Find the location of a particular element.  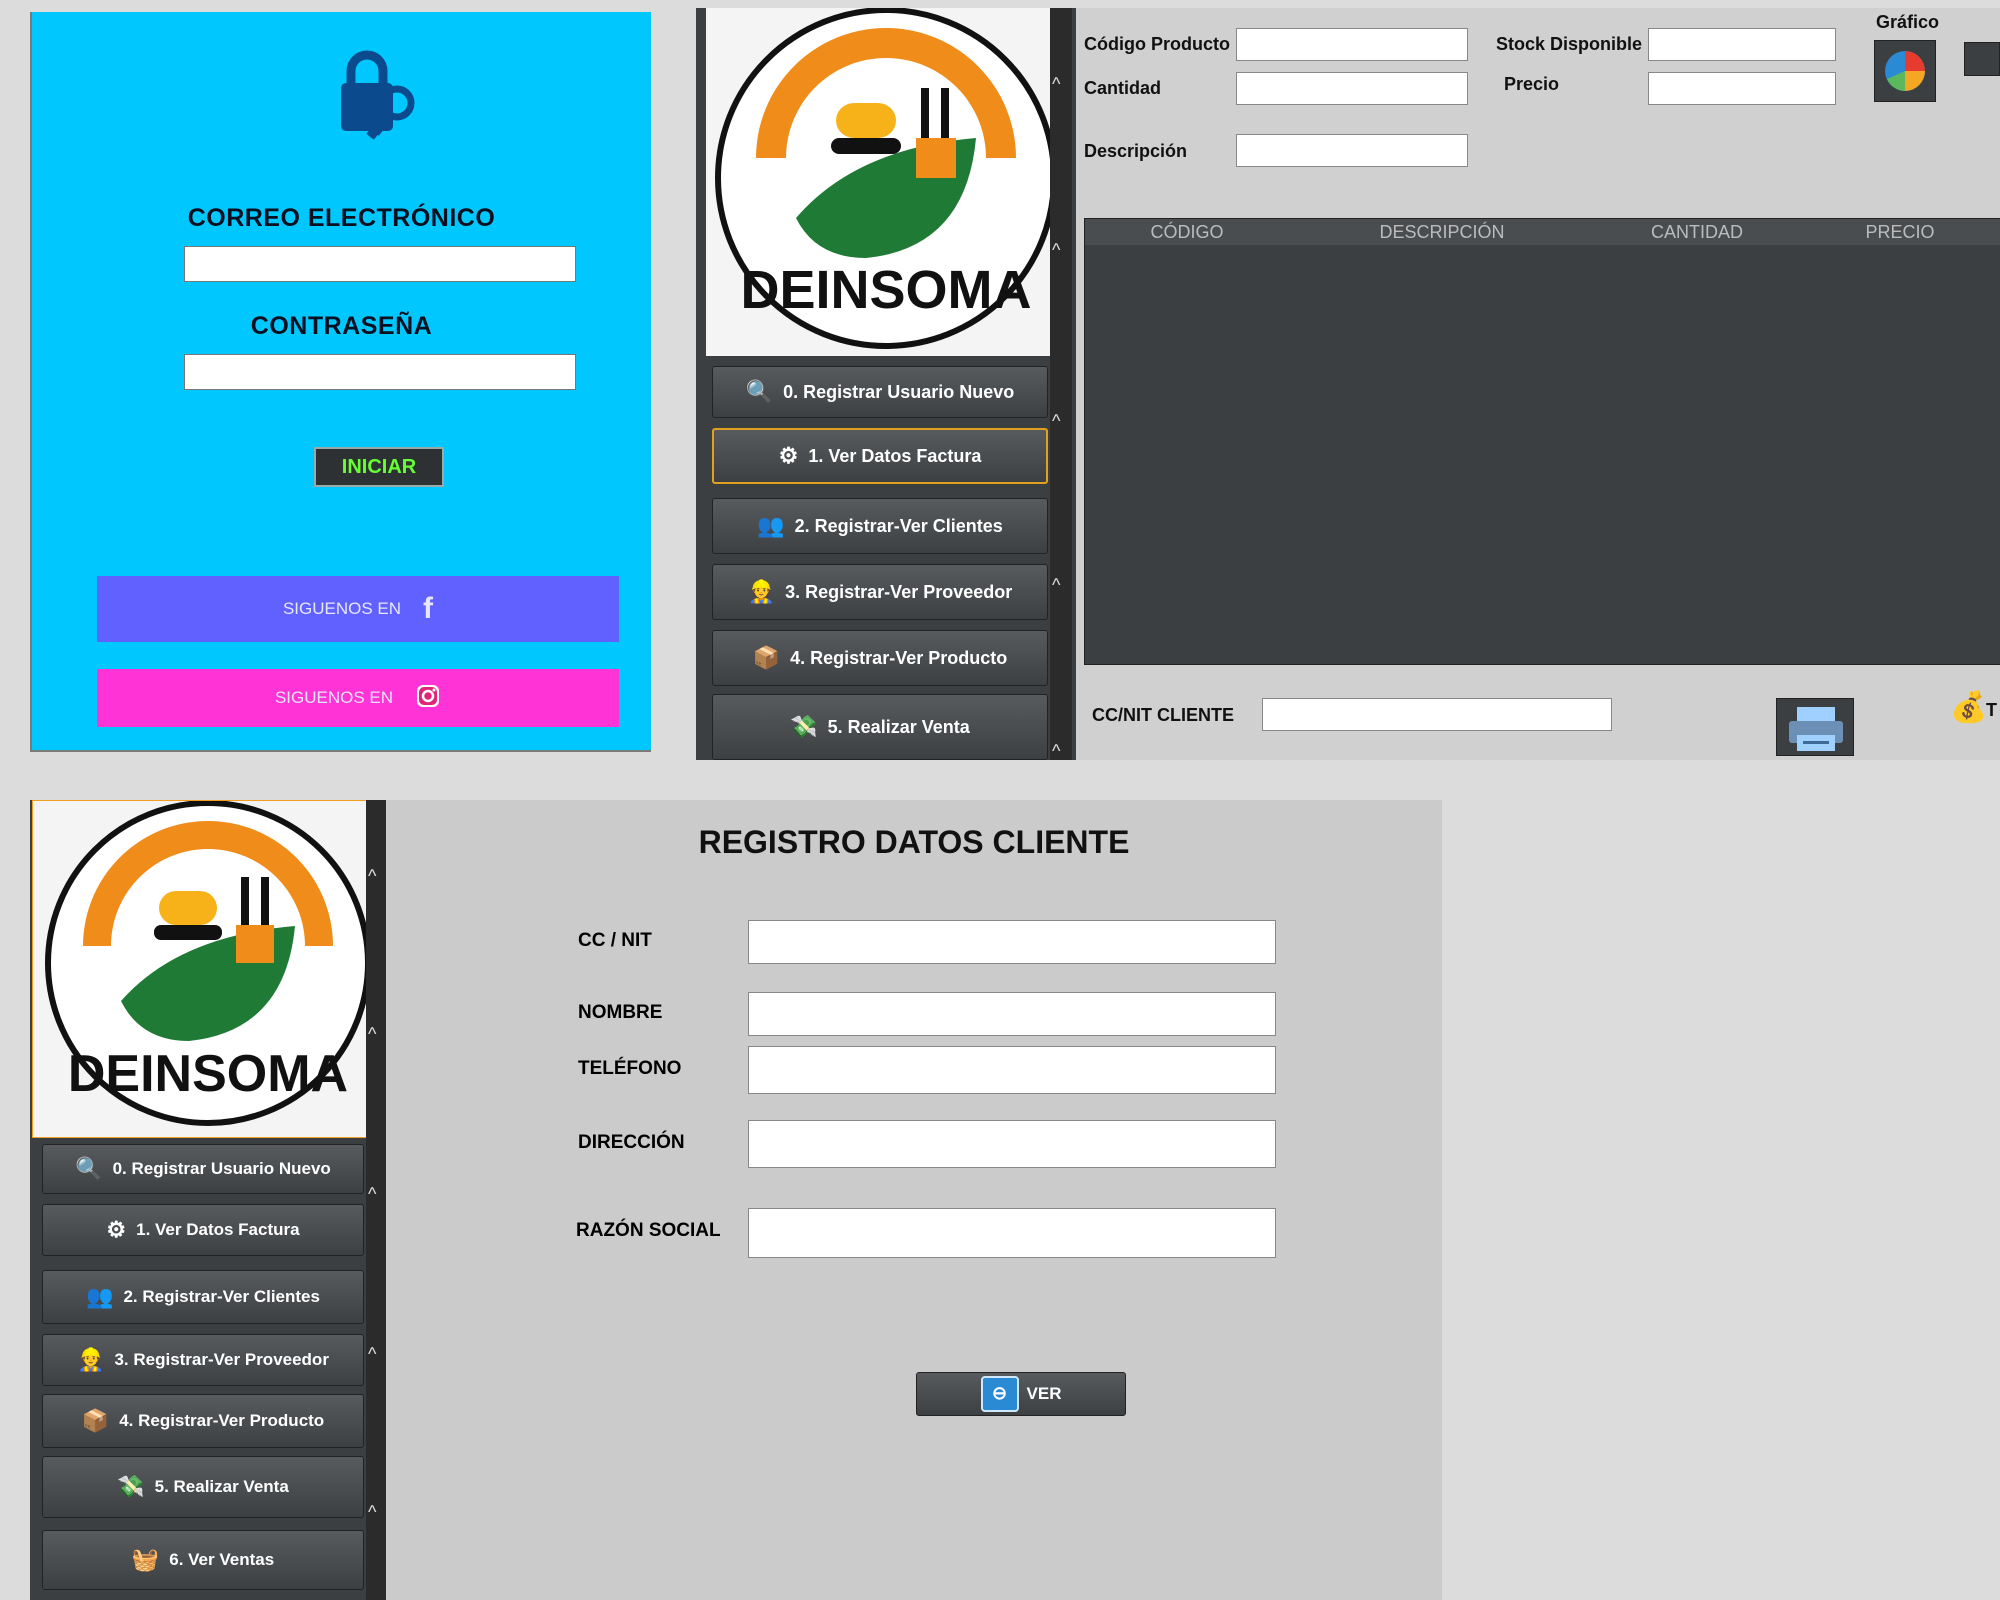

logo-brand: DEINSOMA is located at coordinates (885, 290).